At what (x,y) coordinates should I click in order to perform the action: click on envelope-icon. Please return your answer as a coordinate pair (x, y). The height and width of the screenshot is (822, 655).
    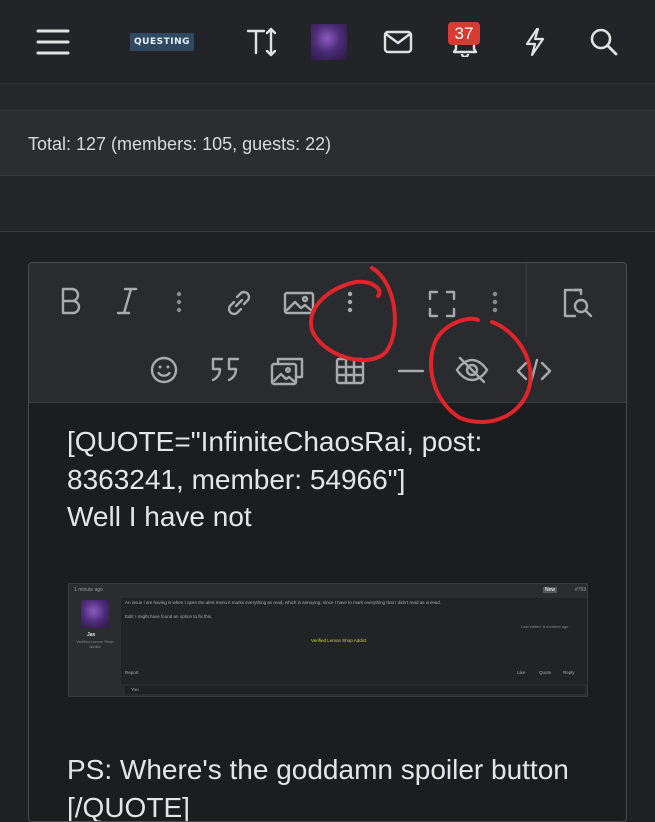
    Looking at the image, I should click on (398, 42).